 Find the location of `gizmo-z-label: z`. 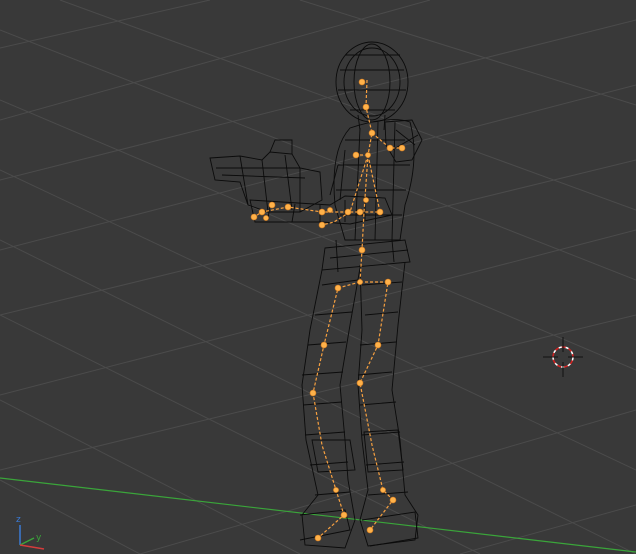

gizmo-z-label: z is located at coordinates (18, 520).